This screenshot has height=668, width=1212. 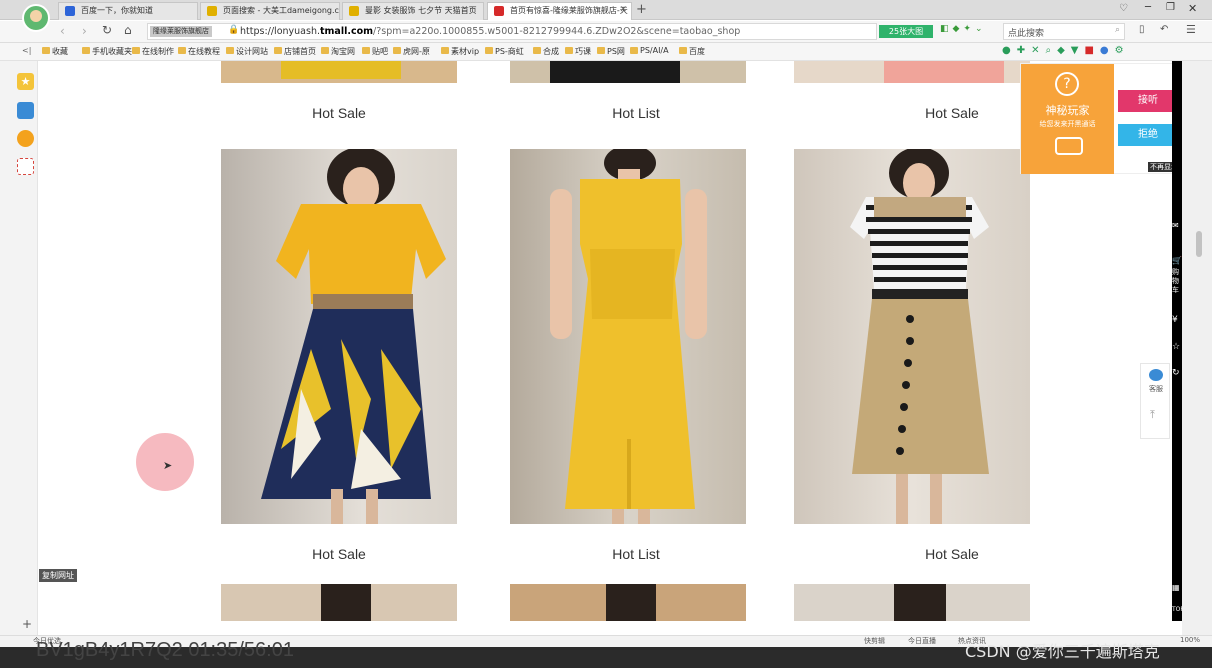 What do you see at coordinates (62, 31) in the screenshot?
I see `back-icon: ‹` at bounding box center [62, 31].